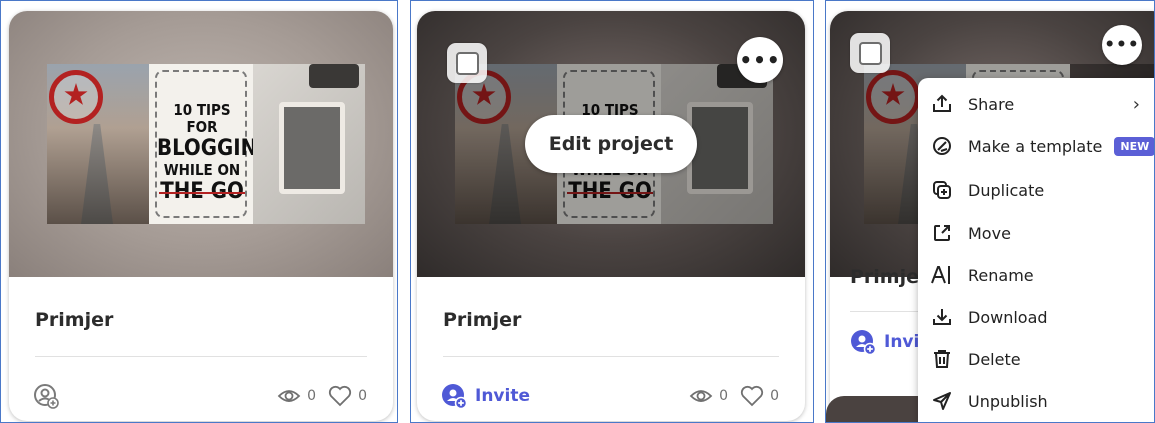 The width and height of the screenshot is (1155, 423). What do you see at coordinates (942, 359) in the screenshot?
I see `delete-icon` at bounding box center [942, 359].